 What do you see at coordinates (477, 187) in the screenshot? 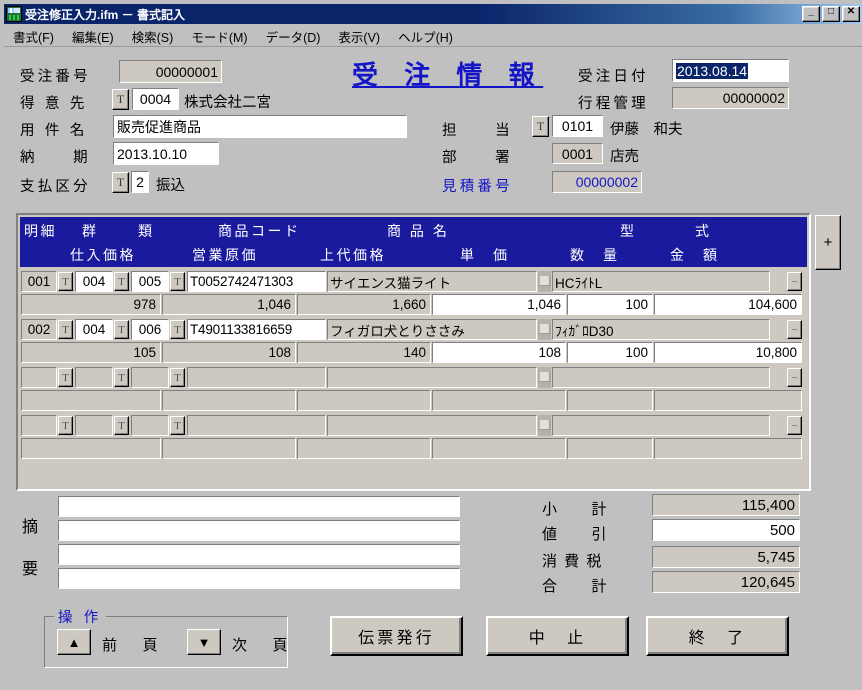
I see `quote-label: 見積番号` at bounding box center [477, 187].